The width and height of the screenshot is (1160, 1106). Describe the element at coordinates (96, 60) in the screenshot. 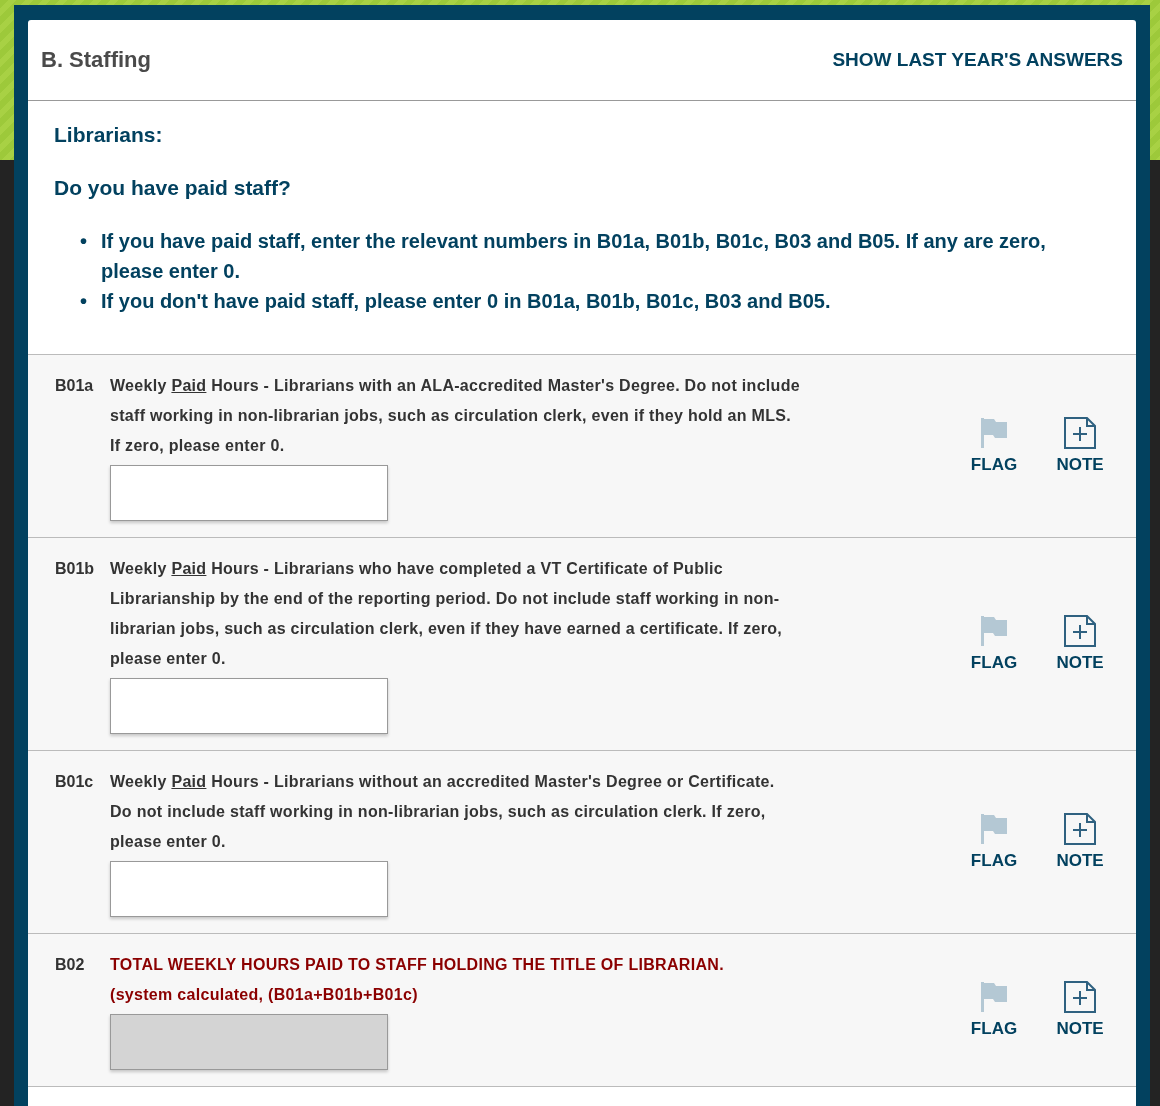

I see `section-title: B. Staffing` at that location.